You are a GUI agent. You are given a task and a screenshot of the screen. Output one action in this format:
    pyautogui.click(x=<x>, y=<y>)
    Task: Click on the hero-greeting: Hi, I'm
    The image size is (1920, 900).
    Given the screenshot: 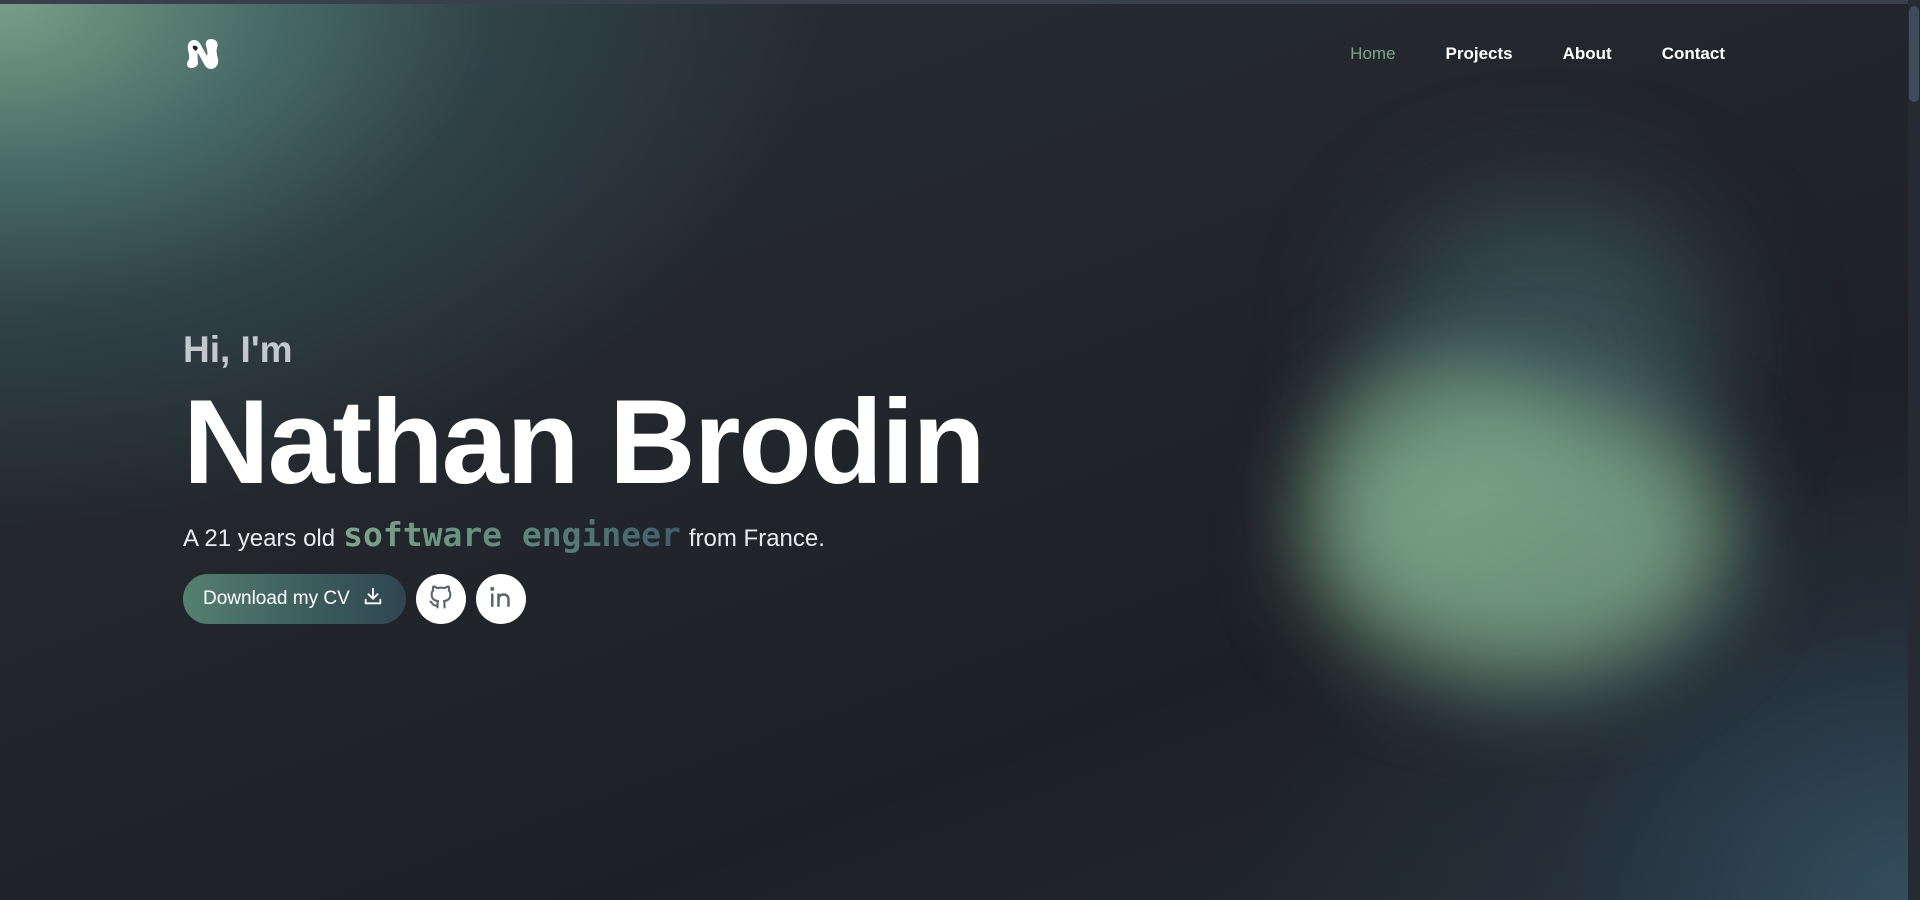 What is the action you would take?
    pyautogui.click(x=238, y=349)
    